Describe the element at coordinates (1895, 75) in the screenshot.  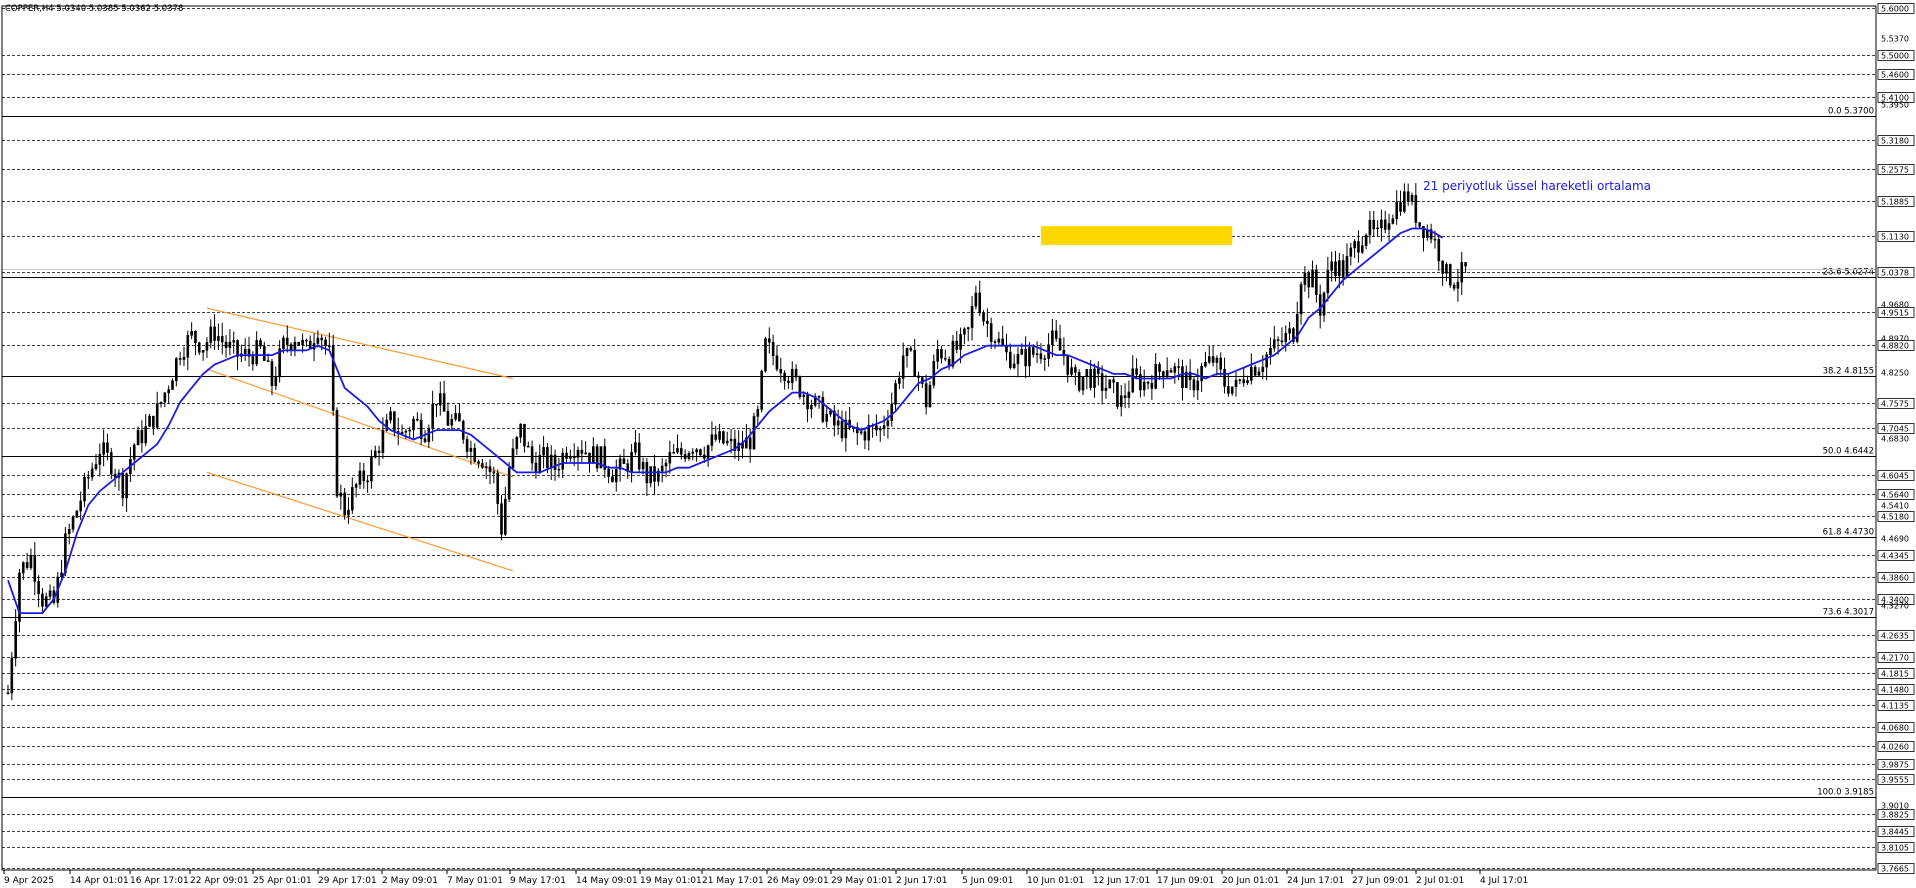
I see `y-tick-label: 5.4600` at that location.